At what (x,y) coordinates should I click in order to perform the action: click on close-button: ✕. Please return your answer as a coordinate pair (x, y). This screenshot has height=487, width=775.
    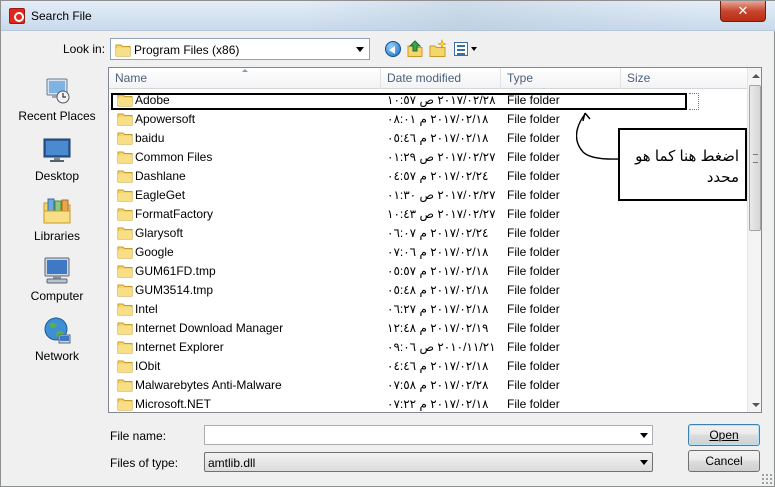
    Looking at the image, I should click on (743, 11).